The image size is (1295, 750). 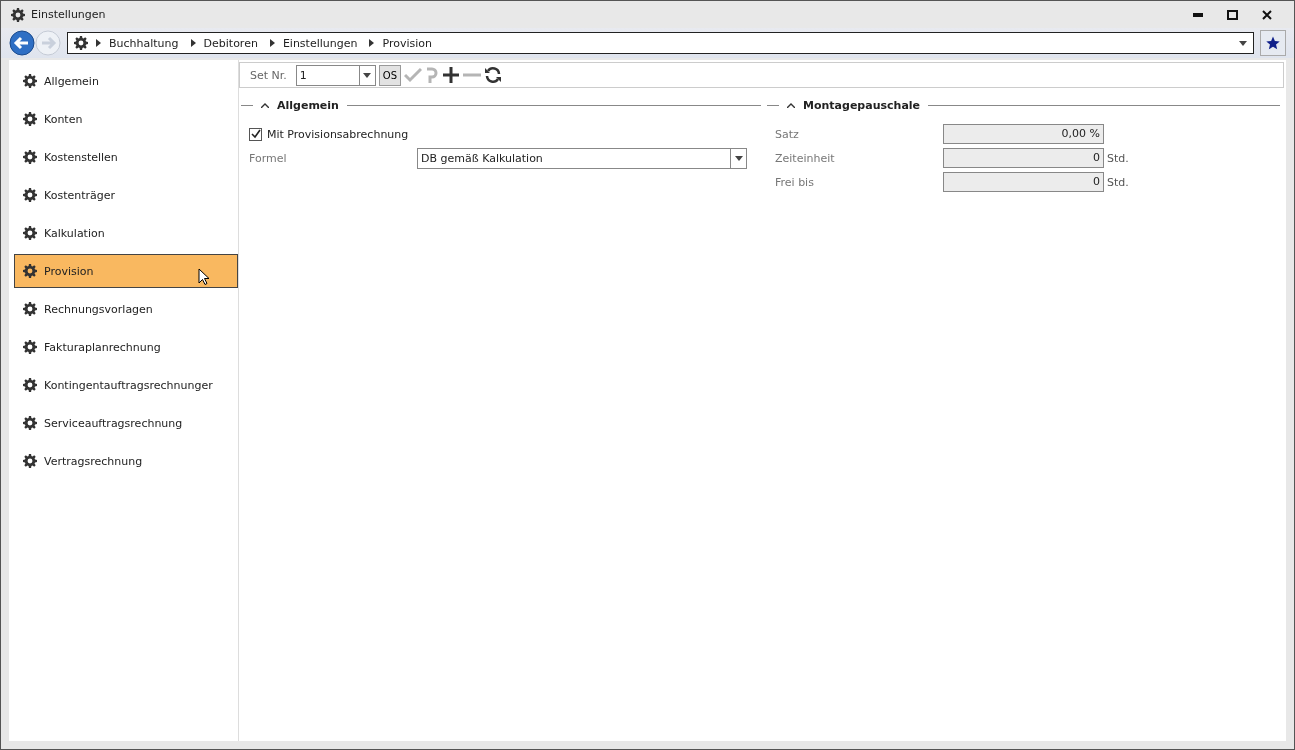 I want to click on checkbox-label: Mit Provisionsabrechnung, so click(x=338, y=134).